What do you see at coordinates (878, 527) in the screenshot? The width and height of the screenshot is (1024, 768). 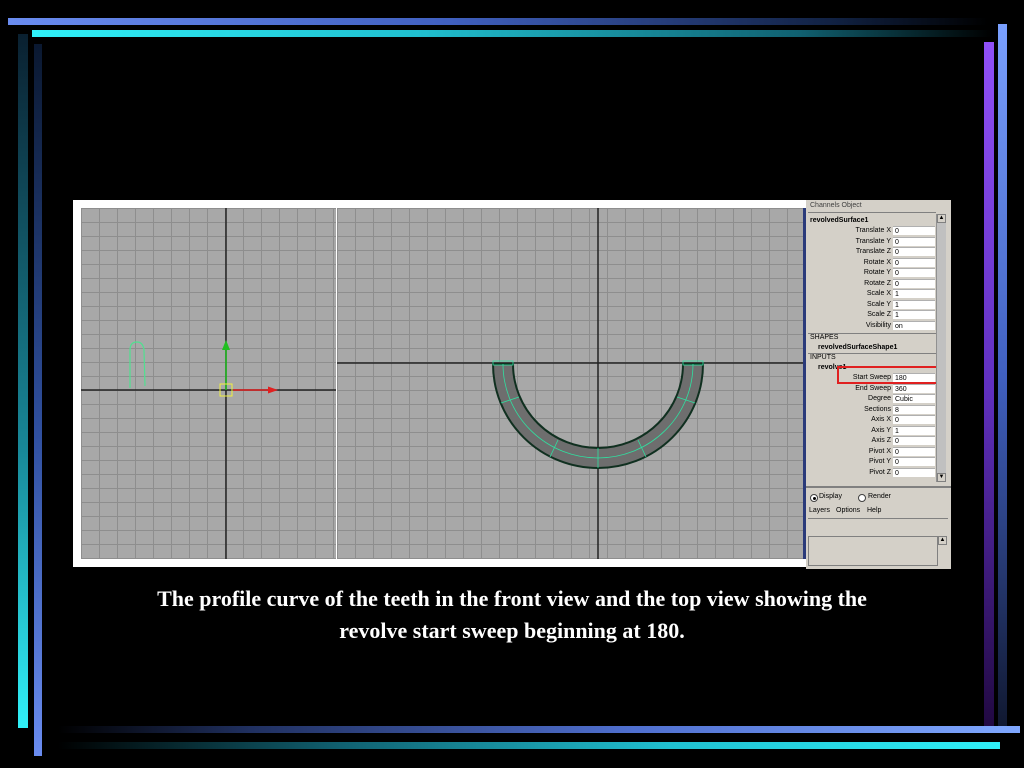 I see `layer-editor: Display Render Layers Options Help ▲` at bounding box center [878, 527].